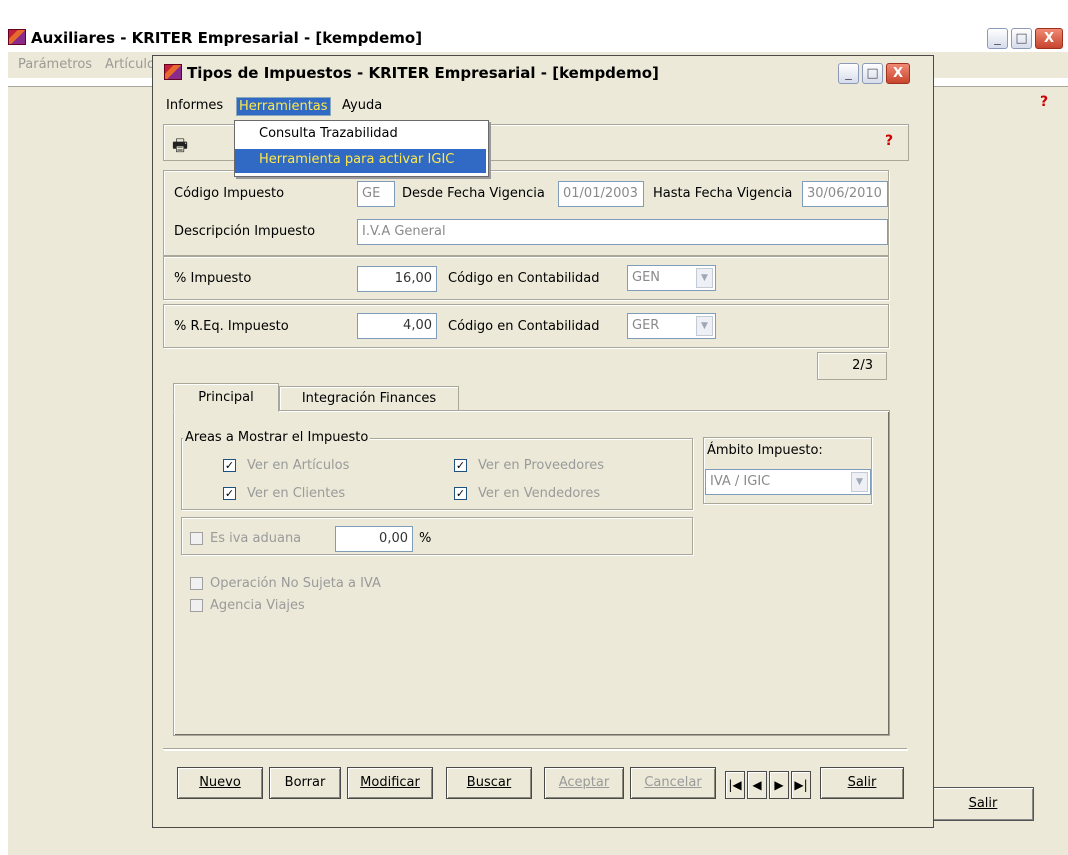 The width and height of the screenshot is (1068, 855). I want to click on contab2-label: Código en Contabilidad, so click(524, 326).